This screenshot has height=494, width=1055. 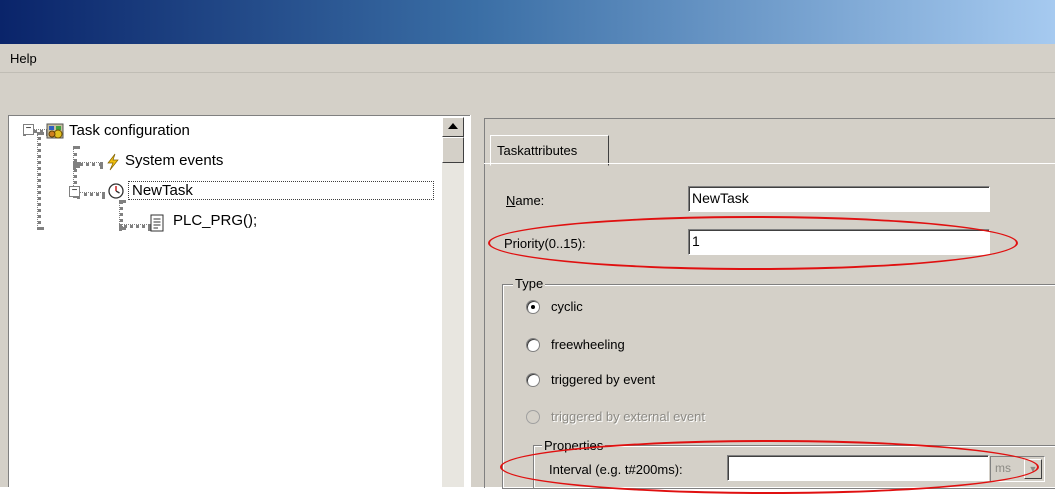 I want to click on toolbar, so click(x=527, y=94).